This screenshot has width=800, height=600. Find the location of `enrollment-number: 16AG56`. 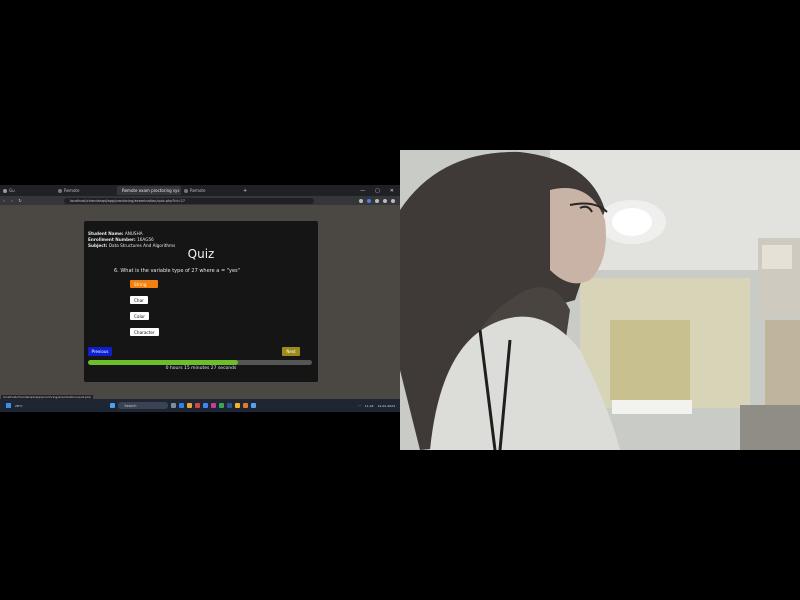

enrollment-number: 16AG56 is located at coordinates (145, 239).